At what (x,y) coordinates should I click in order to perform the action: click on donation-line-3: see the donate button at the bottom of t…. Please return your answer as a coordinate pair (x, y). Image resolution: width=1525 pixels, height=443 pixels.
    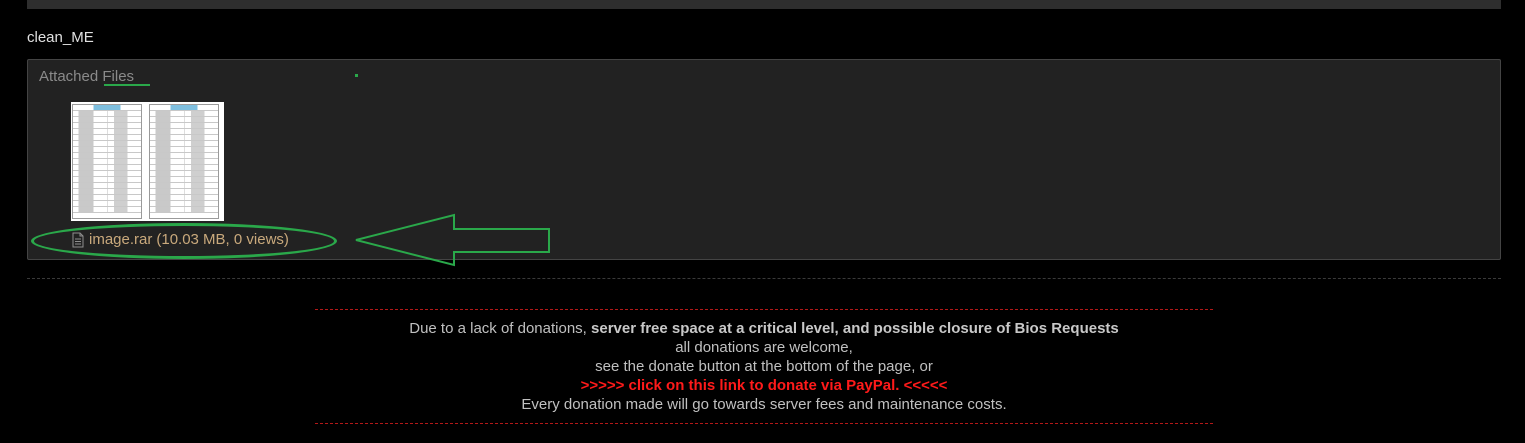
    Looking at the image, I should click on (764, 366).